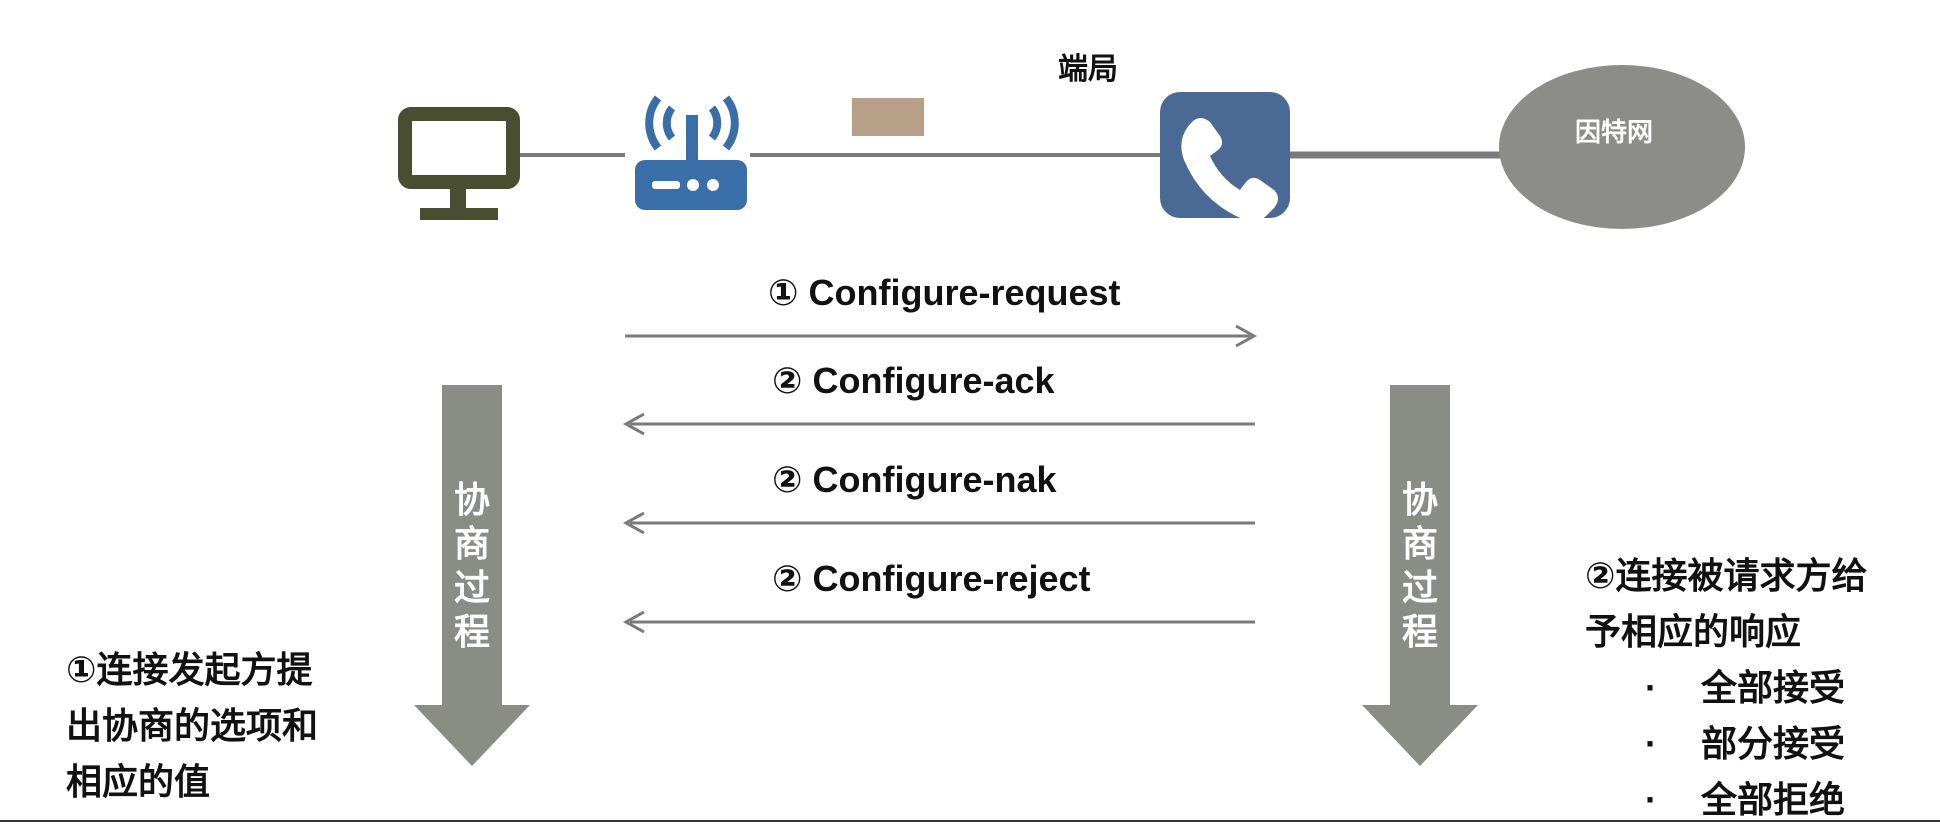 Image resolution: width=1940 pixels, height=828 pixels. Describe the element at coordinates (1614, 132) in the screenshot. I see `internet-label: 因特网` at that location.